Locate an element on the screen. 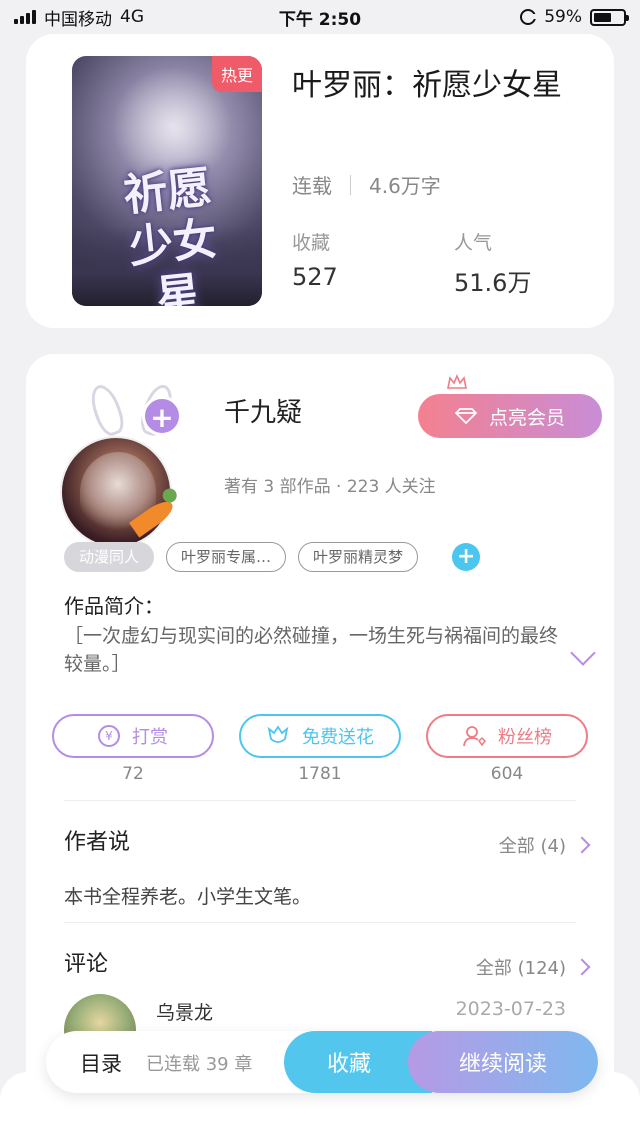  book-cover: 祈愿少女星 热更 is located at coordinates (167, 181).